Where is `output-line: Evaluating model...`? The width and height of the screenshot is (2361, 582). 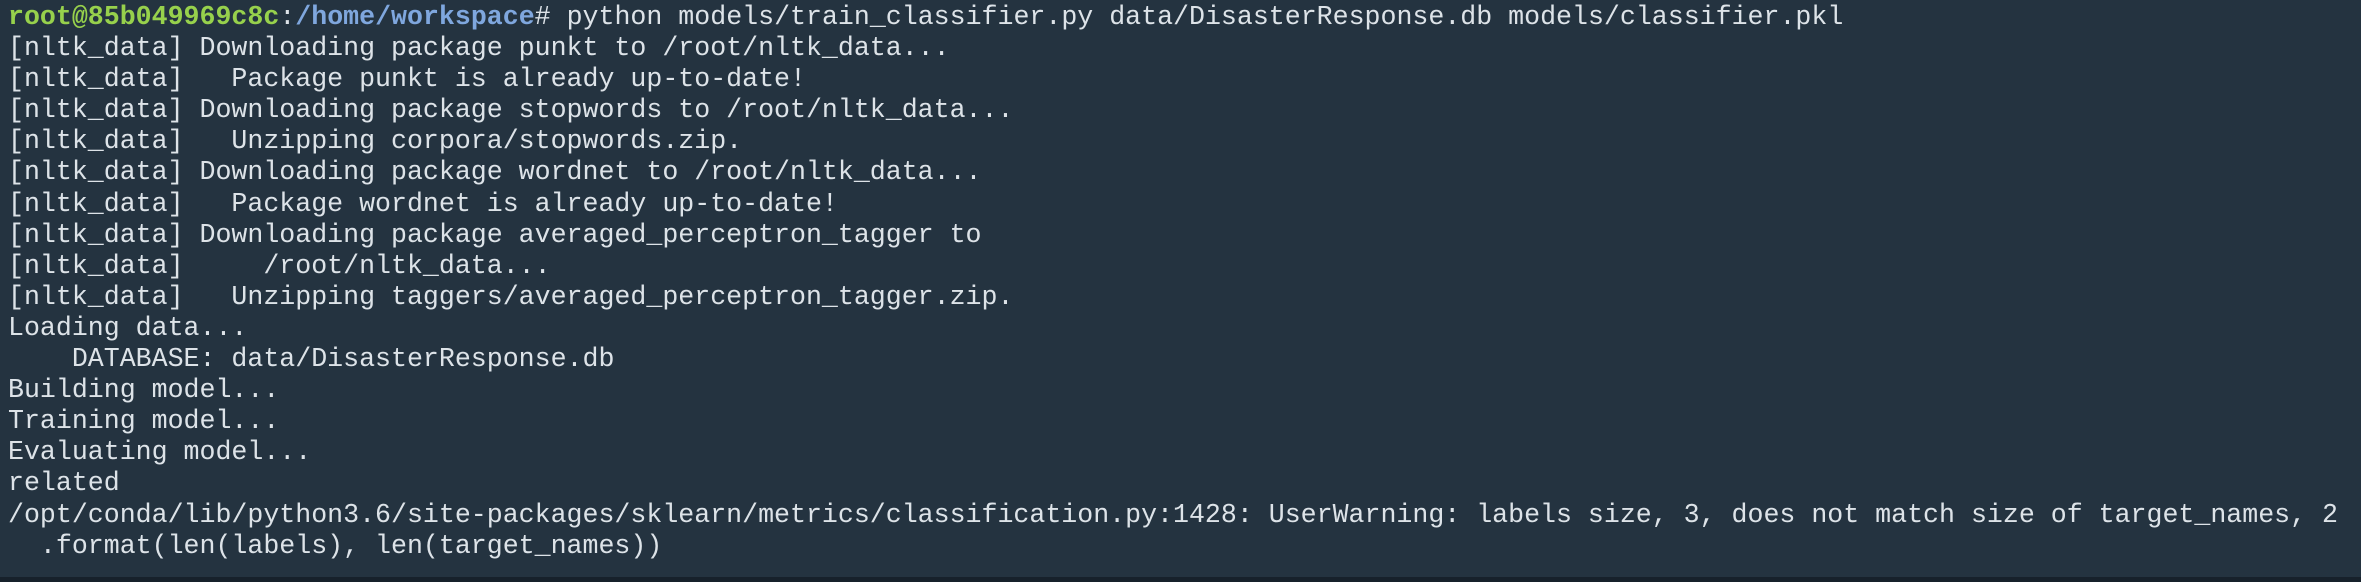 output-line: Evaluating model... is located at coordinates (160, 452).